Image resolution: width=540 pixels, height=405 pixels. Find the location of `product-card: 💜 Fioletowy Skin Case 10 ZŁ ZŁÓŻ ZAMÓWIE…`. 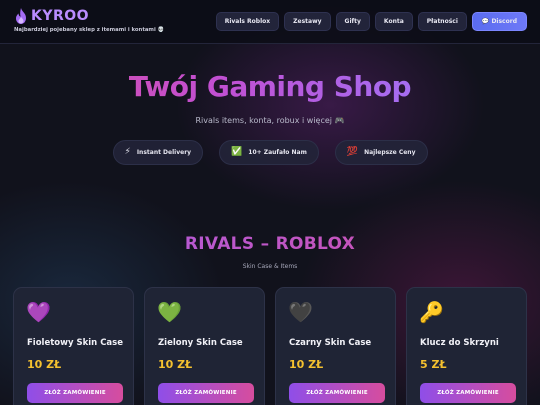

product-card: 💜 Fioletowy Skin Case 10 ZŁ ZŁÓŻ ZAMÓWIE… is located at coordinates (73, 346).